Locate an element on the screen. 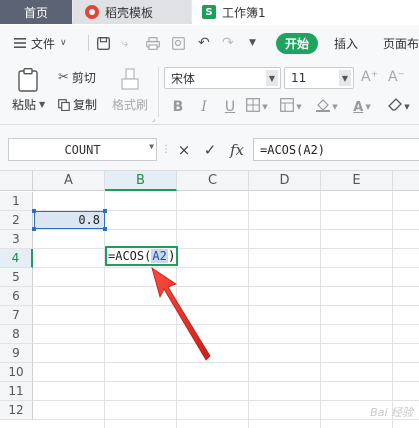  formula-bar: COUNT ▼ ⋮ × ✓ fx =ACOS(A2) is located at coordinates (209, 148).